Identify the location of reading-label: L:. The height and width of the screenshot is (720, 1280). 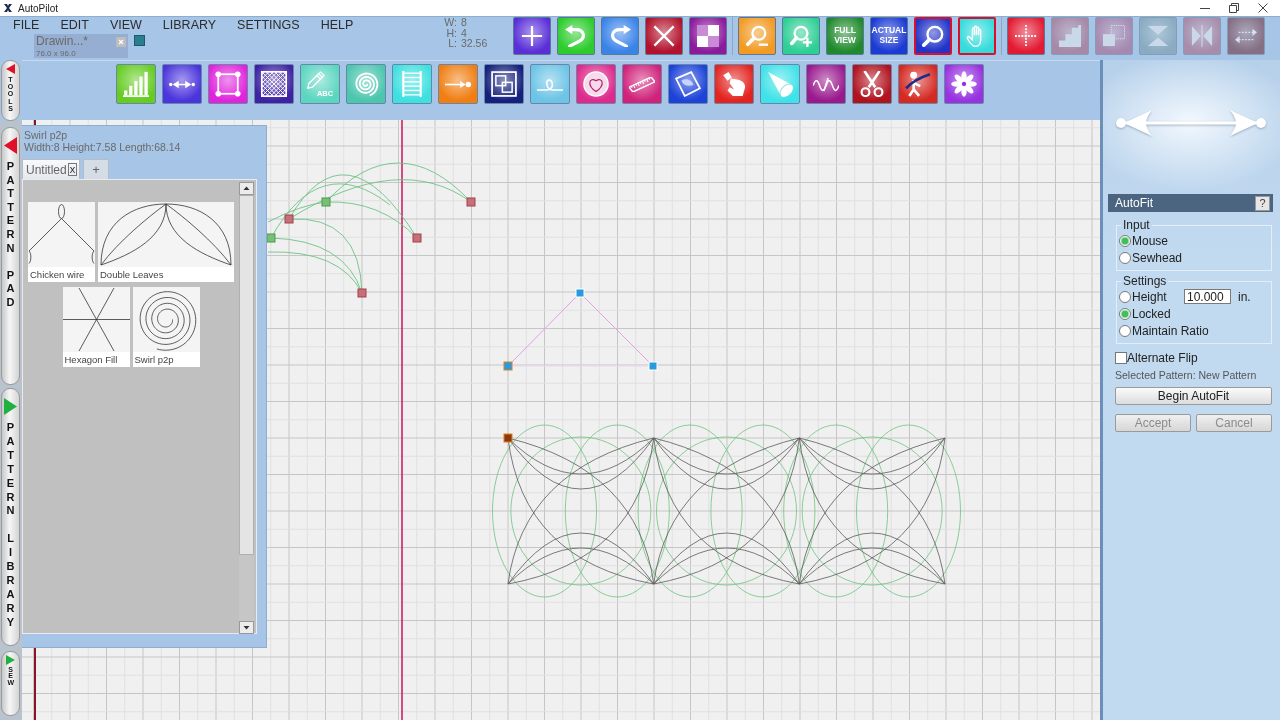
(452, 43).